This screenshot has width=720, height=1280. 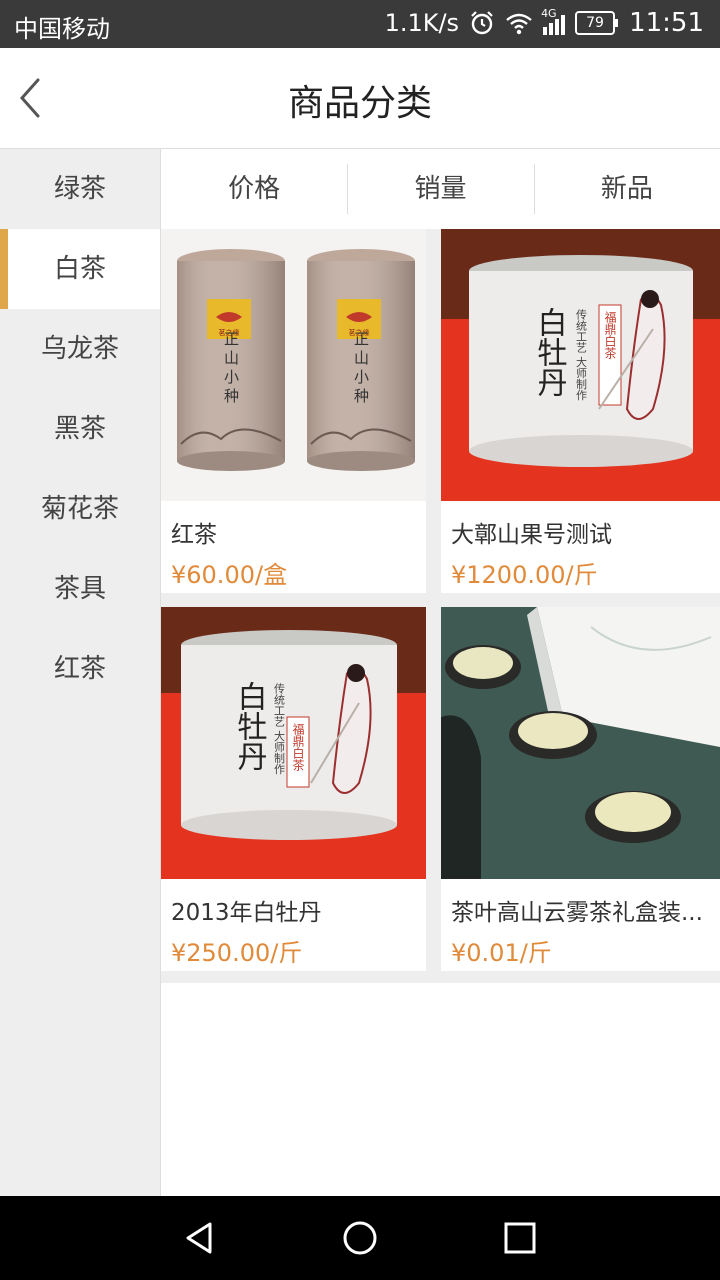 I want to click on product-price: ¥250.00/斤, so click(x=237, y=953).